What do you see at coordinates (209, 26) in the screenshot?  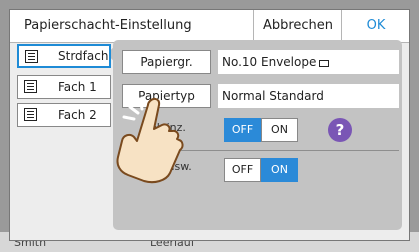 I see `dialog-titlebar: Papierschacht-Einstellung Abbrechen OK` at bounding box center [209, 26].